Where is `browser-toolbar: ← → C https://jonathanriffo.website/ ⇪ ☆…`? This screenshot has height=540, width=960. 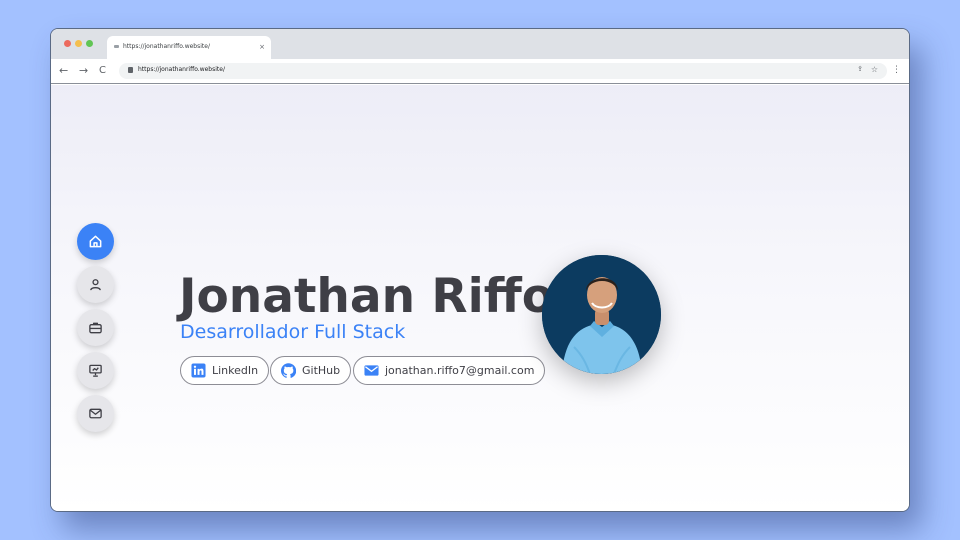
browser-toolbar: ← → C https://jonathanriffo.website/ ⇪ ☆… is located at coordinates (480, 71).